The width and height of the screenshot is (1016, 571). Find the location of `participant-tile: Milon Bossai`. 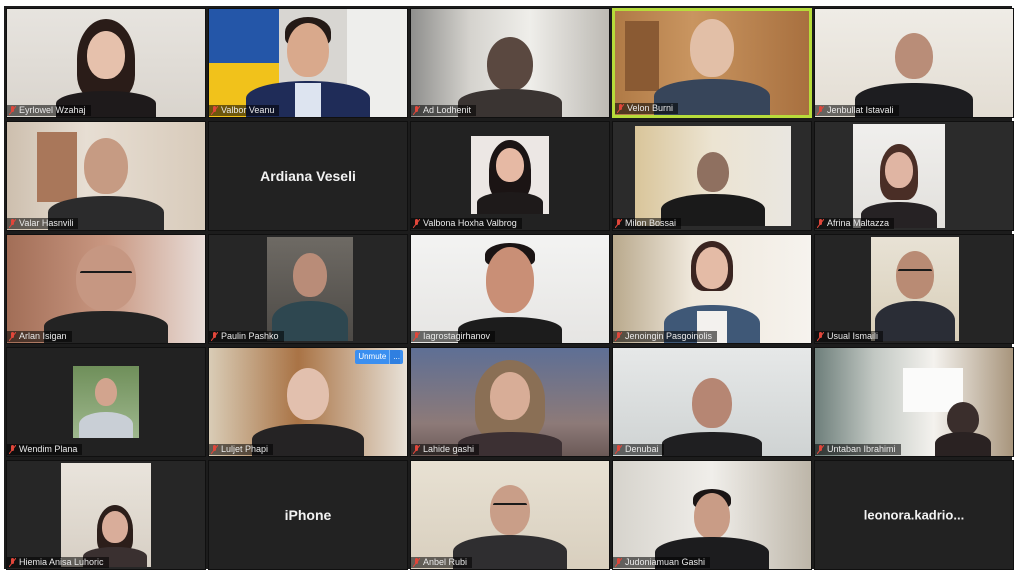

participant-tile: Milon Bossai is located at coordinates (712, 176).